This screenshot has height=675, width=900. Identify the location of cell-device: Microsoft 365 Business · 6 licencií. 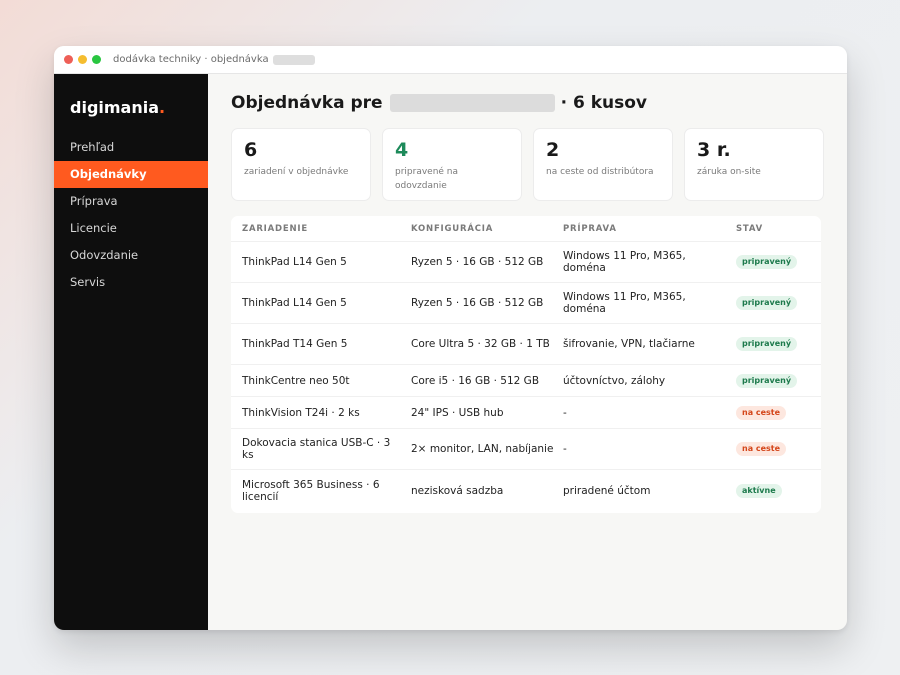
(311, 490).